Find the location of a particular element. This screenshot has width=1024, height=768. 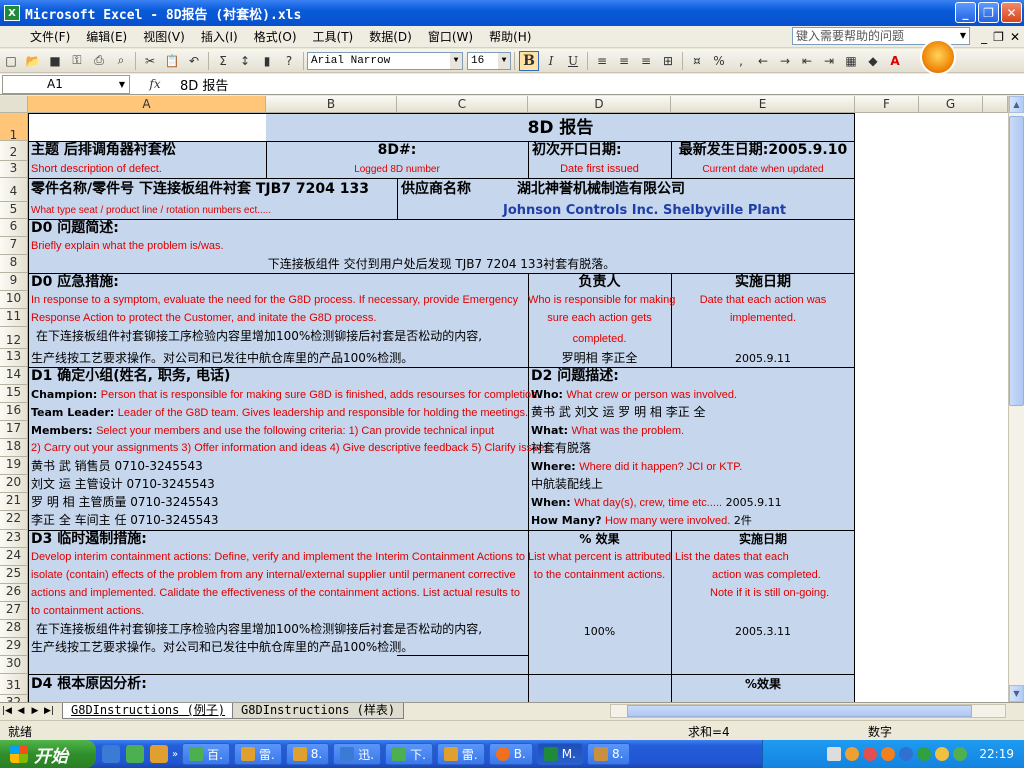

vertical-scrollbar: ▲ ▼ is located at coordinates (1016, 399).